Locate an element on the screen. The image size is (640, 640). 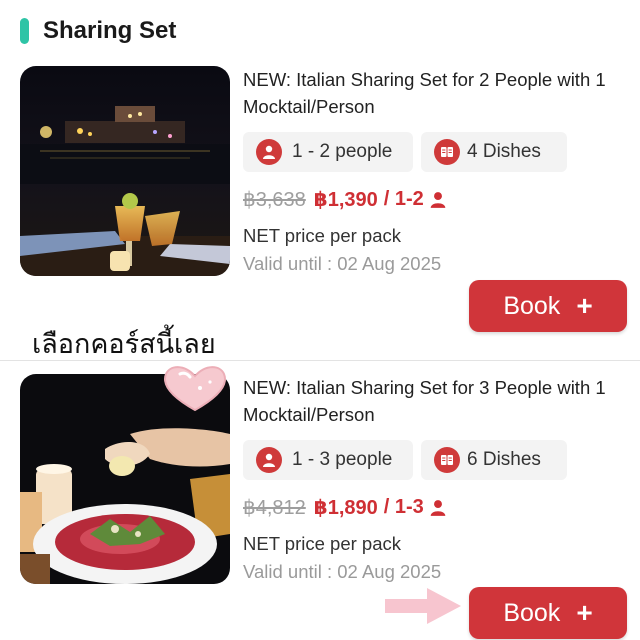
heart-sticker-icon is located at coordinates (195, 390).